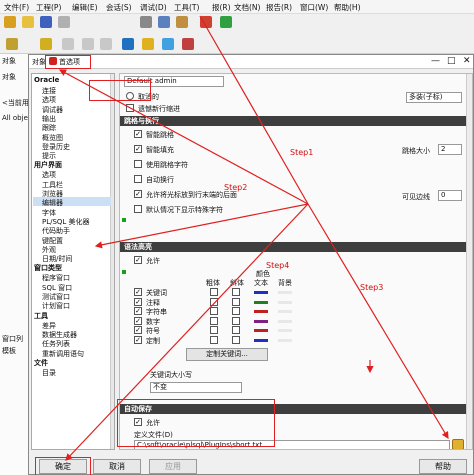 This screenshot has height=475, width=474. What do you see at coordinates (378, 321) in the screenshot?
I see `step3-arrow` at bounding box center [378, 321].